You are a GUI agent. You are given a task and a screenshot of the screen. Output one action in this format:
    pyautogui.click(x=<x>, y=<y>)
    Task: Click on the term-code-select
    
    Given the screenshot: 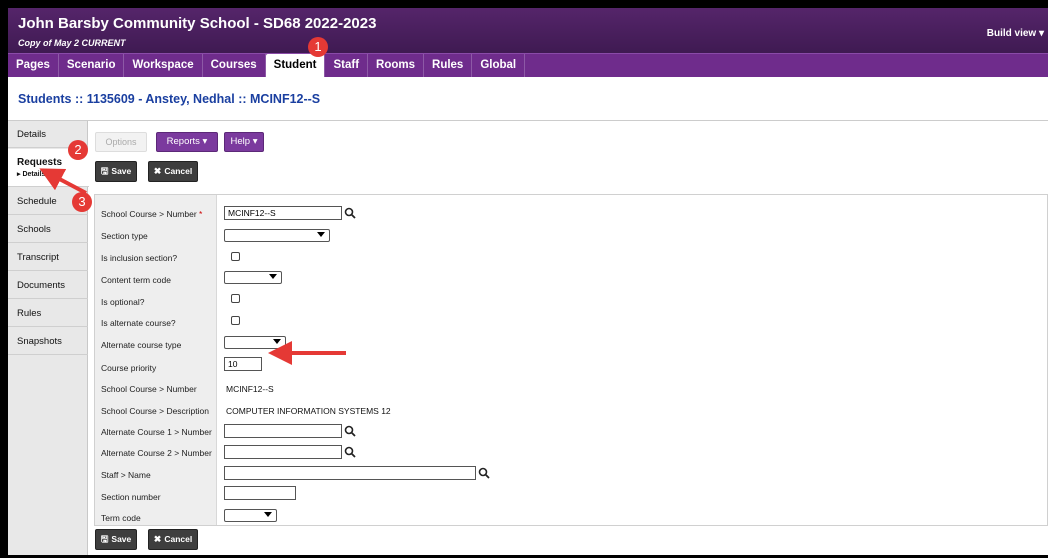 What is the action you would take?
    pyautogui.click(x=250, y=515)
    